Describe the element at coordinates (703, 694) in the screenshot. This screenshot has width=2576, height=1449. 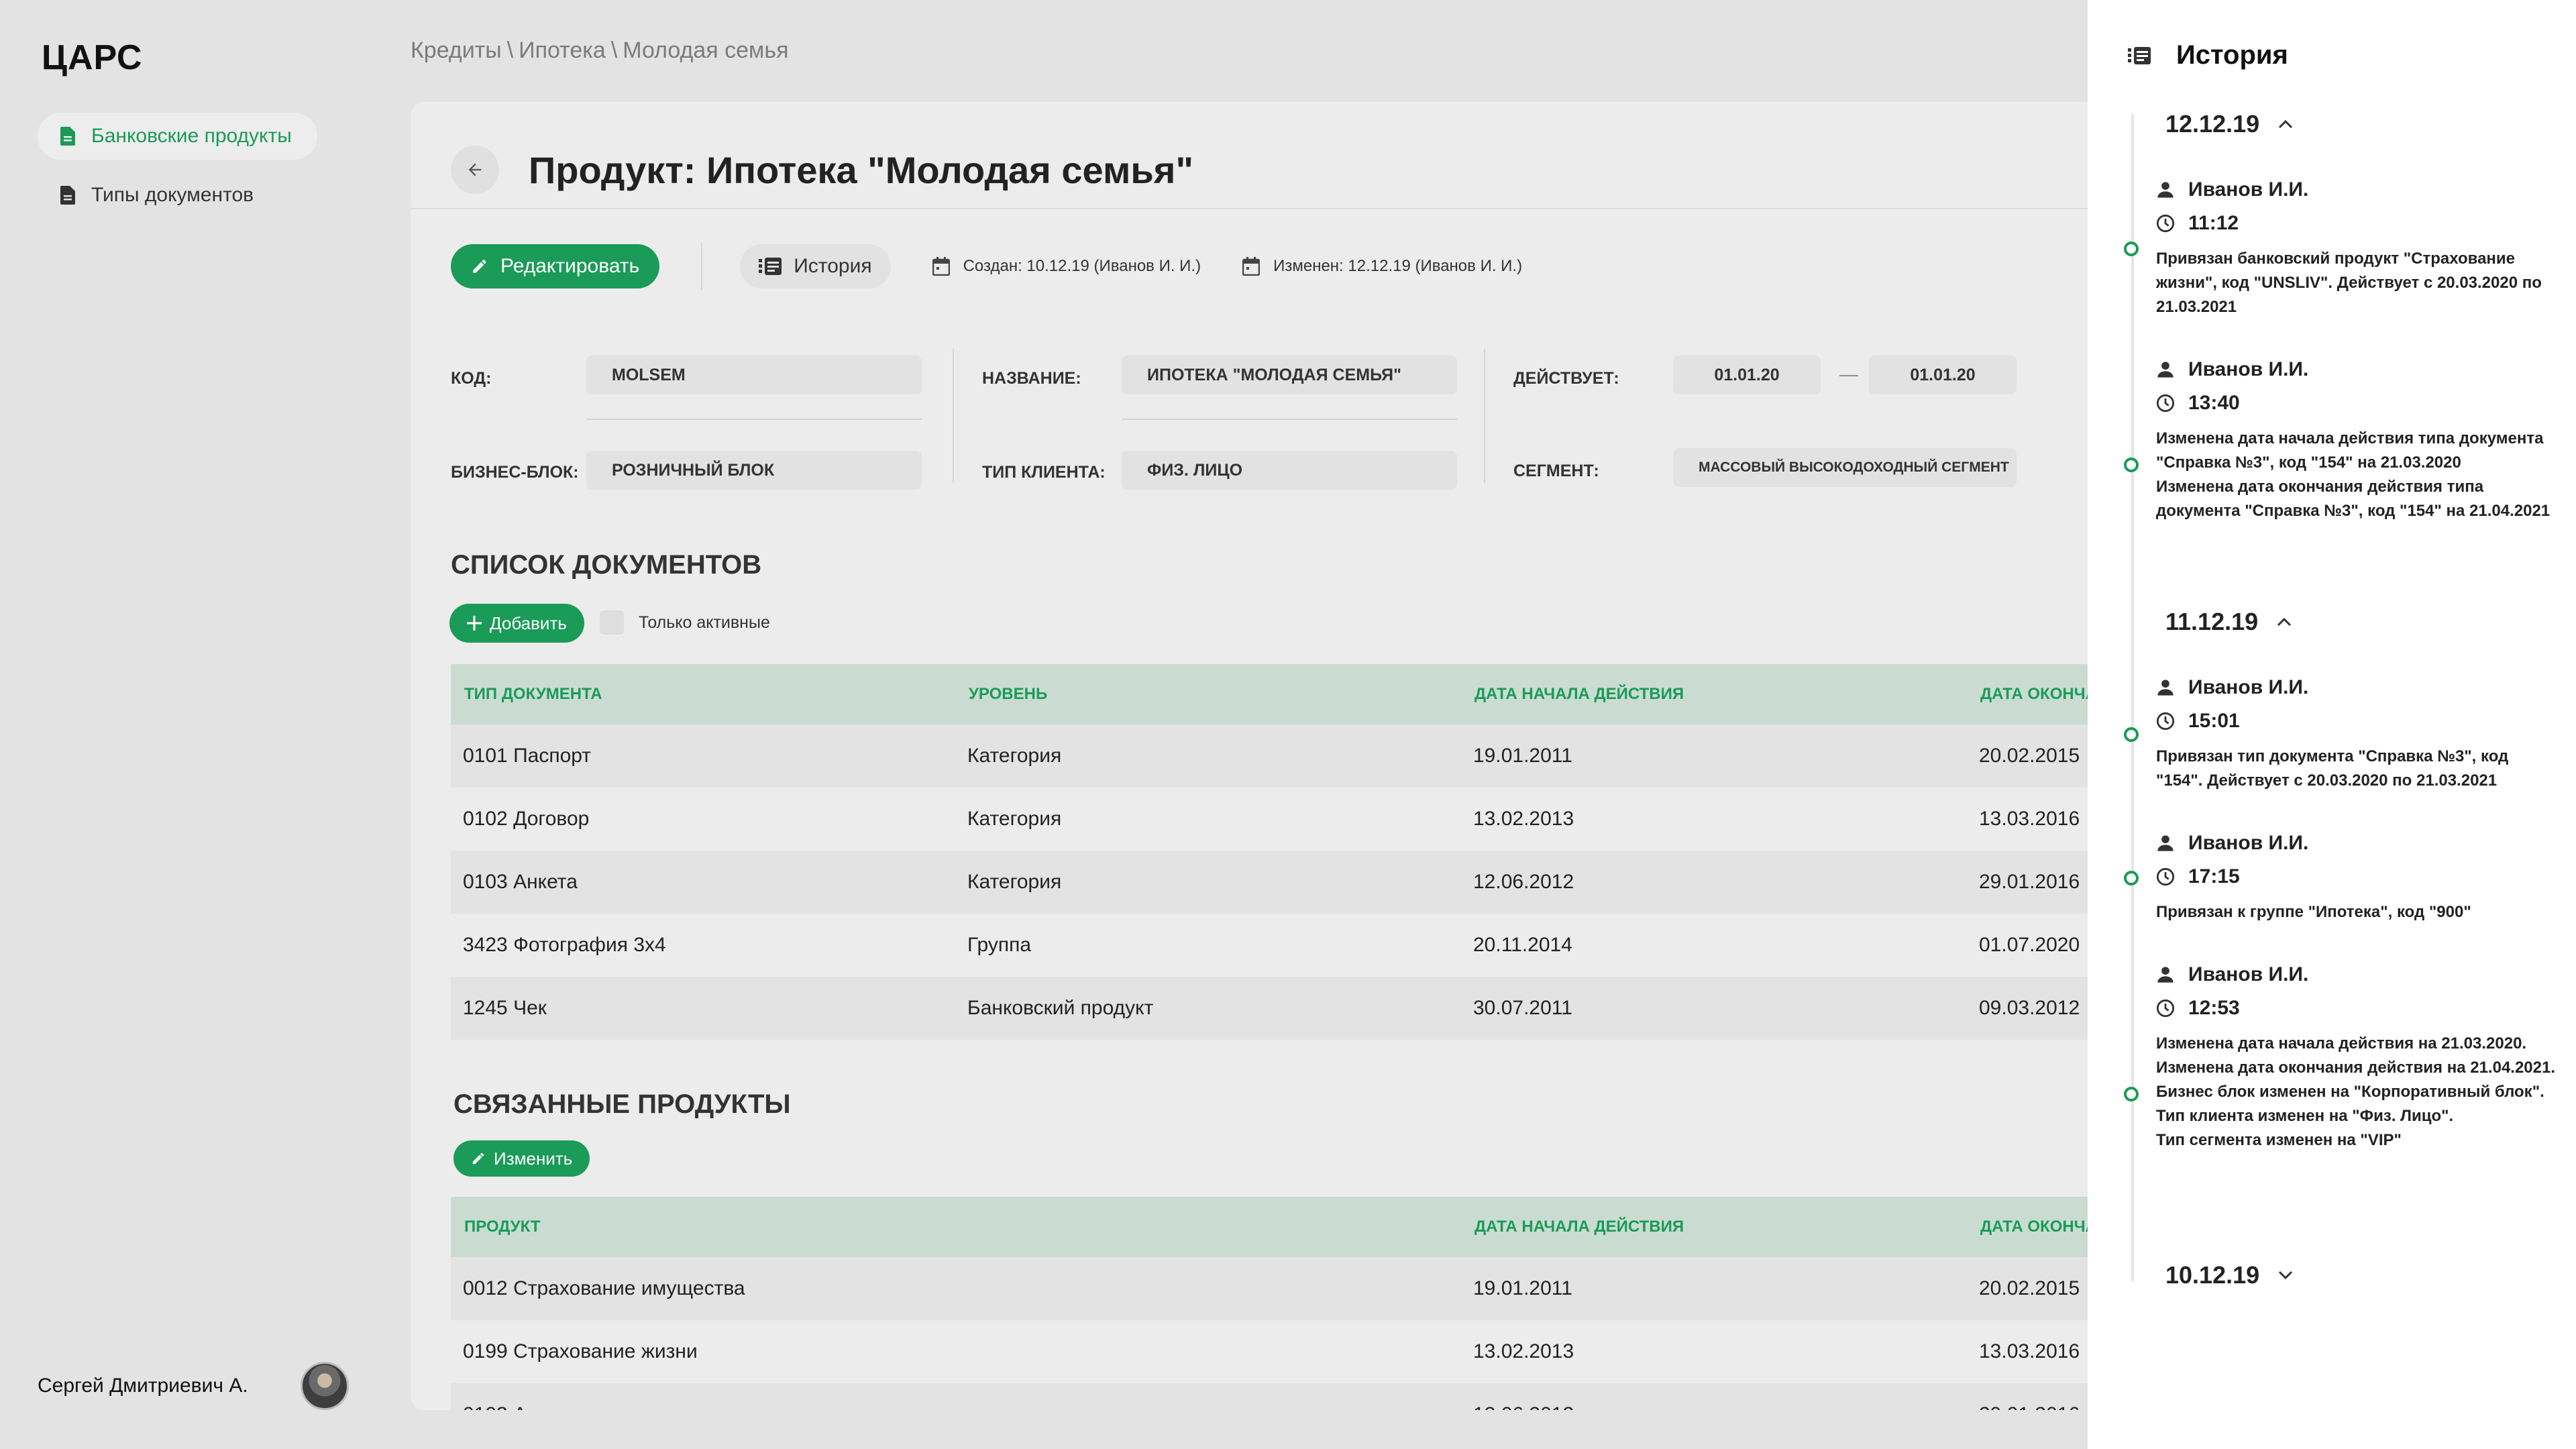
I see `column-header-doc-type: ТИП ДОКУМЕНТА` at that location.